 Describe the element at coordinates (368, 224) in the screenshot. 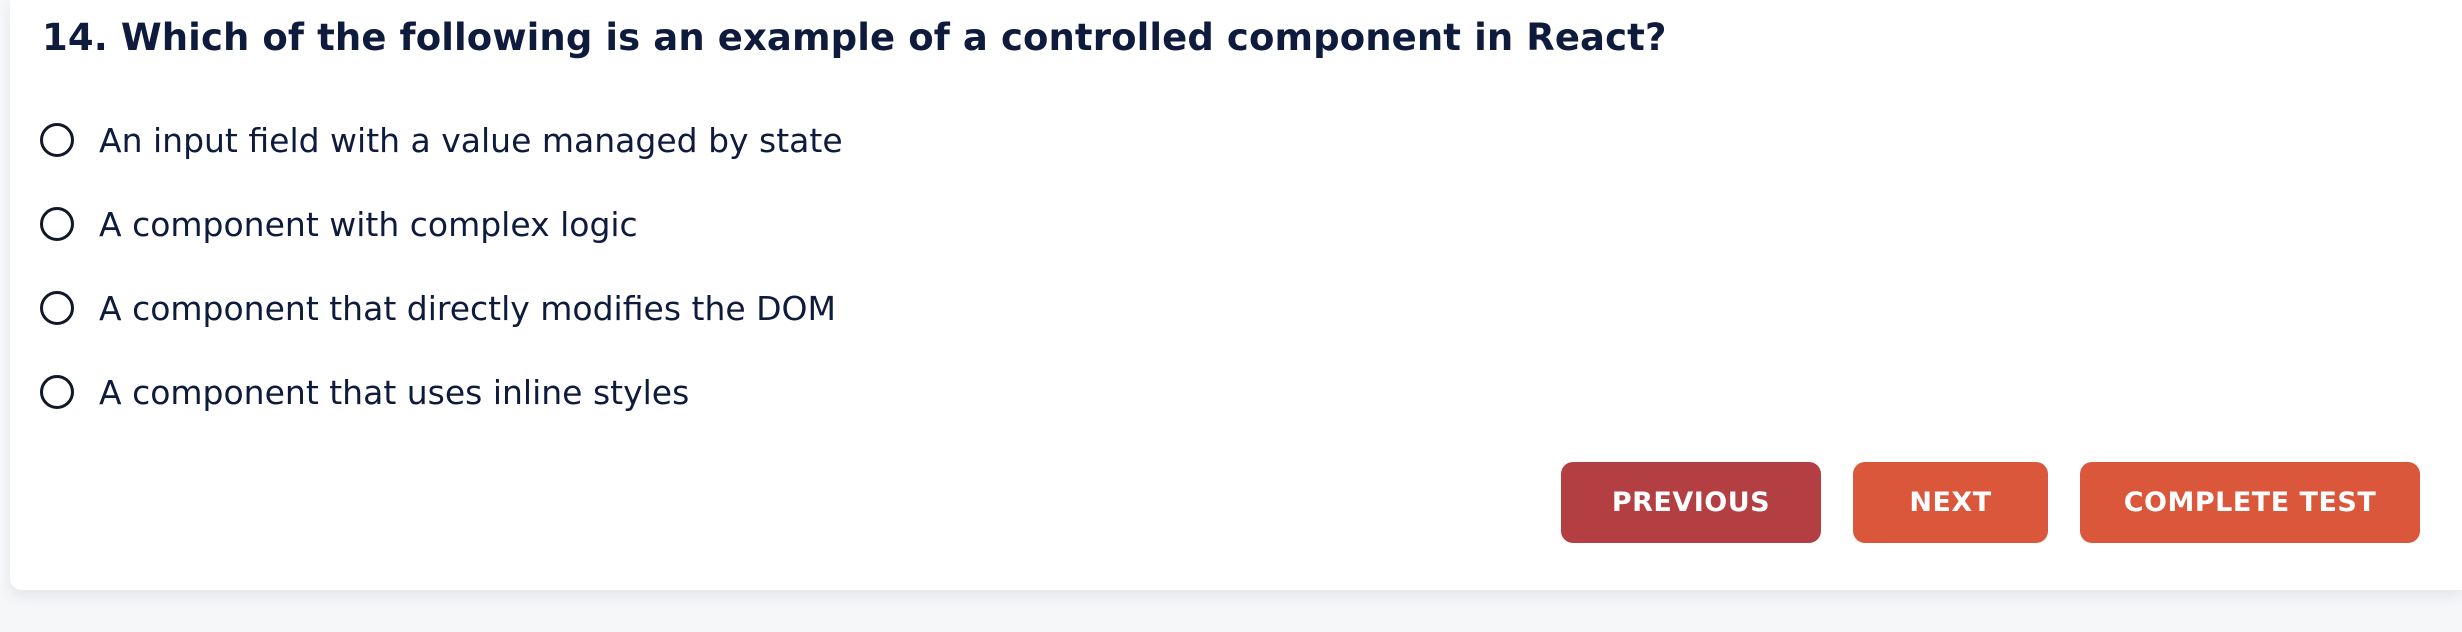

I see `answer-option-label: A component with complex logic` at that location.